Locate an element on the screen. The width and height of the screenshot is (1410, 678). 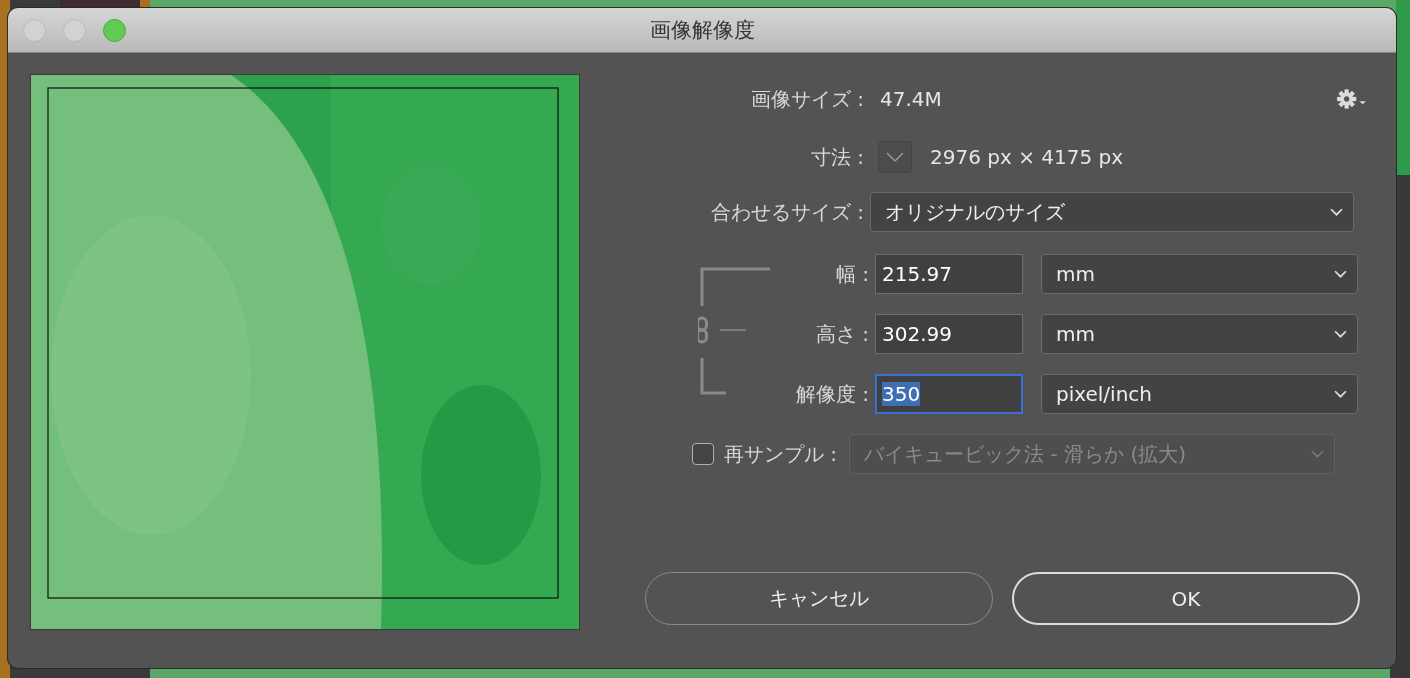
fit-to-dropdown: オリジナルのサイズ is located at coordinates (1112, 212).